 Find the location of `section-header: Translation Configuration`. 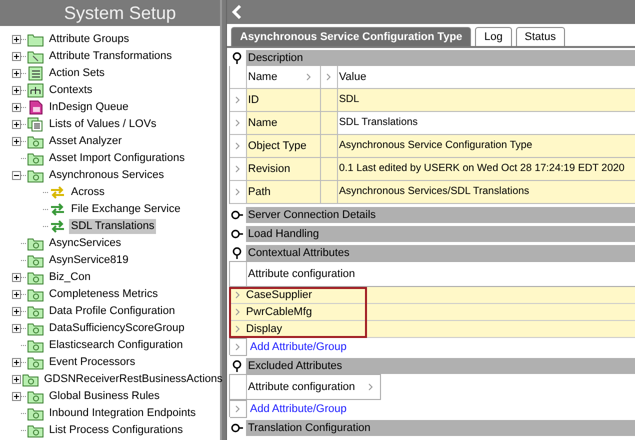

section-header: Translation Configuration is located at coordinates (440, 428).